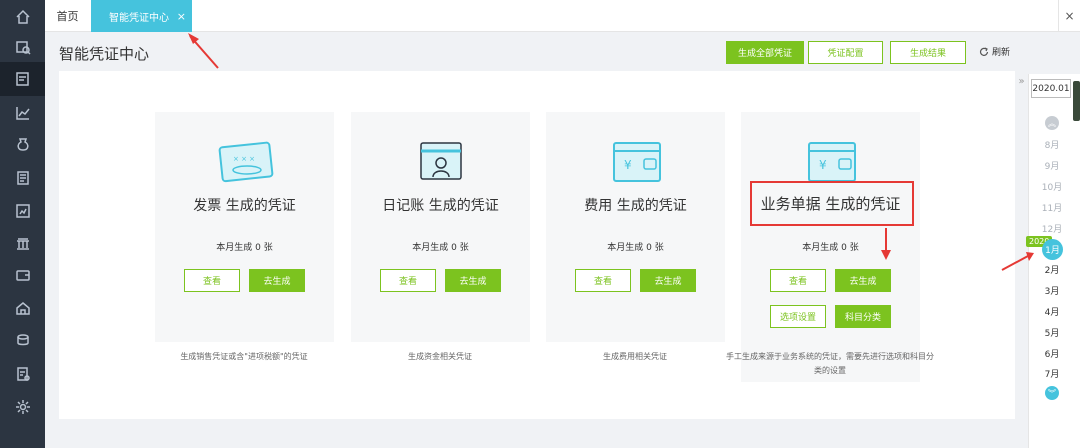  I want to click on drag-handle, so click(1076, 101).